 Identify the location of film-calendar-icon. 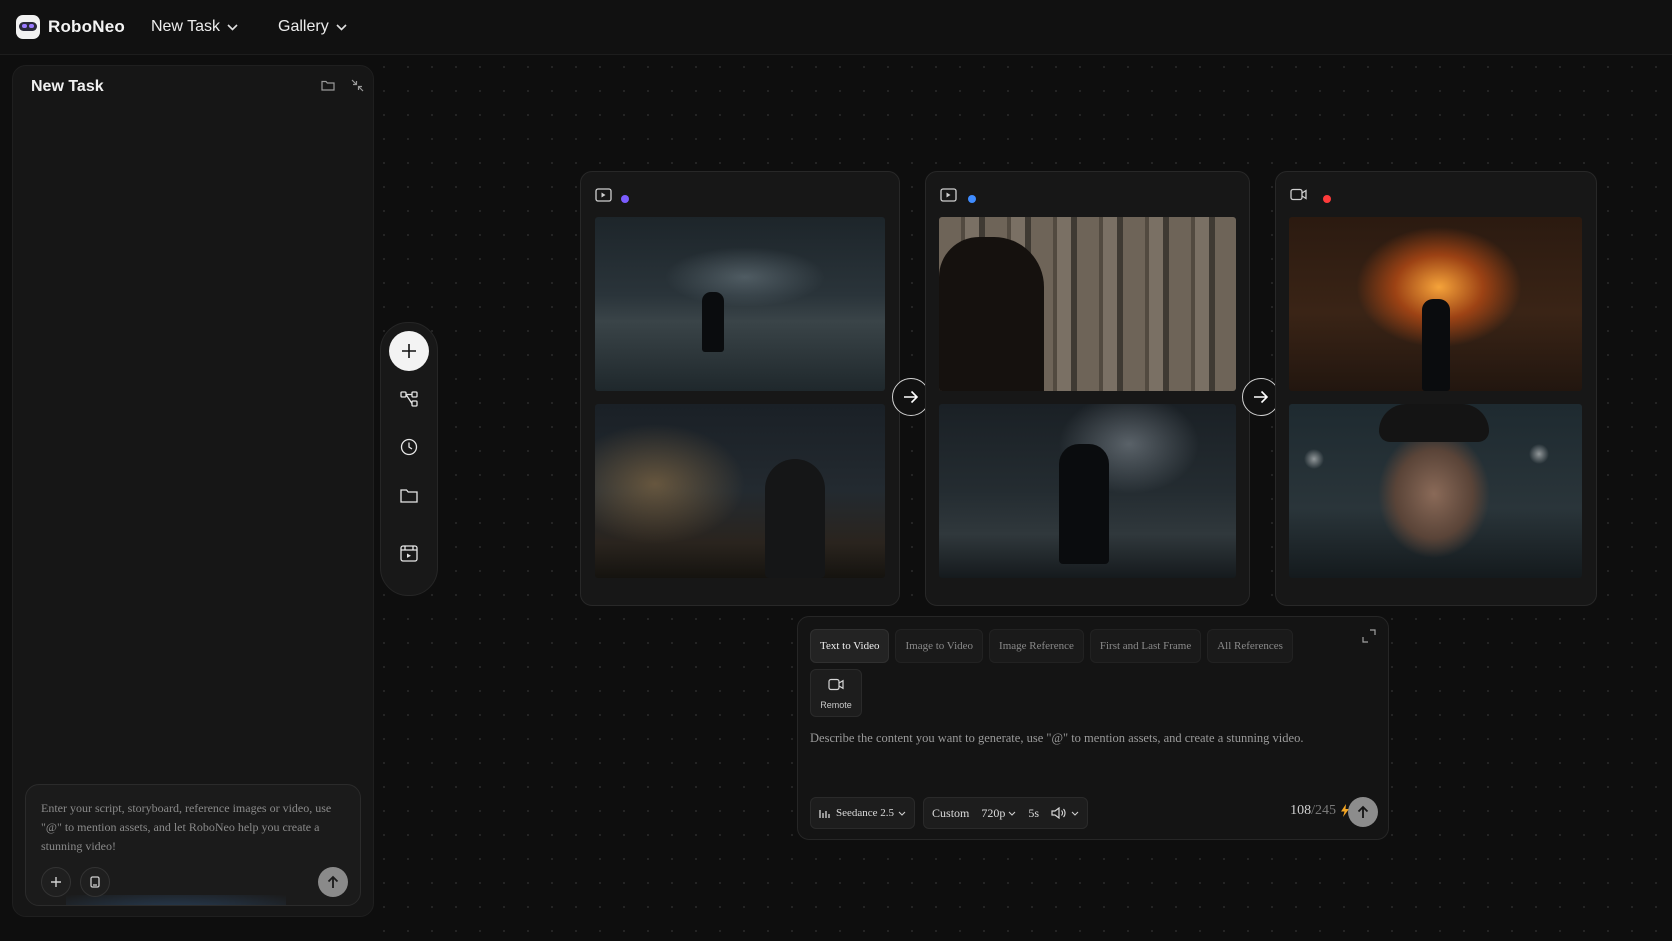
(409, 553).